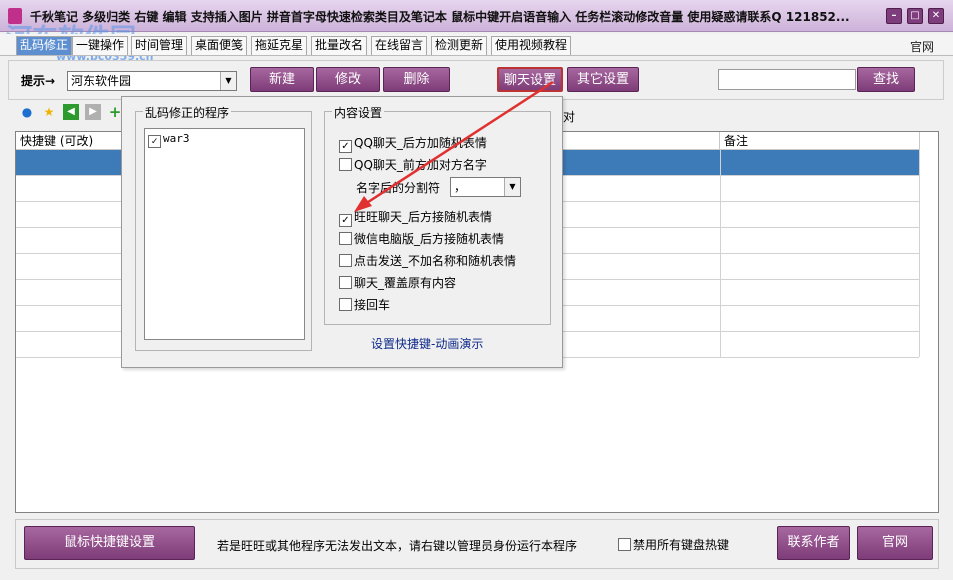 The image size is (953, 580). What do you see at coordinates (397, 546) in the screenshot?
I see `hint-text: 若是旺旺或其他程序无法发出文本，请右键以管理员身份运行本程序` at bounding box center [397, 546].